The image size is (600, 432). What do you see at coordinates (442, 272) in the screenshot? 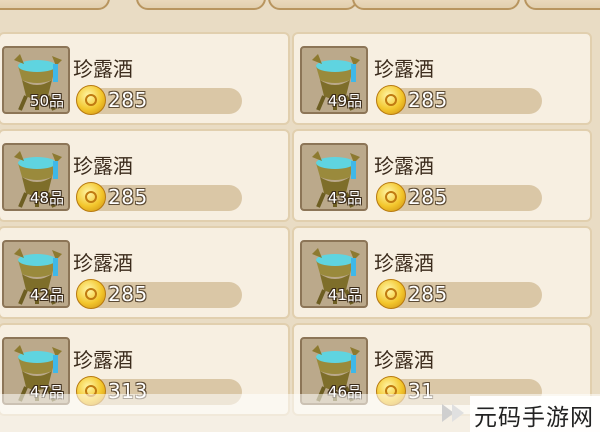
I see `shop-item-card: 41品 珍露酒 285` at bounding box center [442, 272].